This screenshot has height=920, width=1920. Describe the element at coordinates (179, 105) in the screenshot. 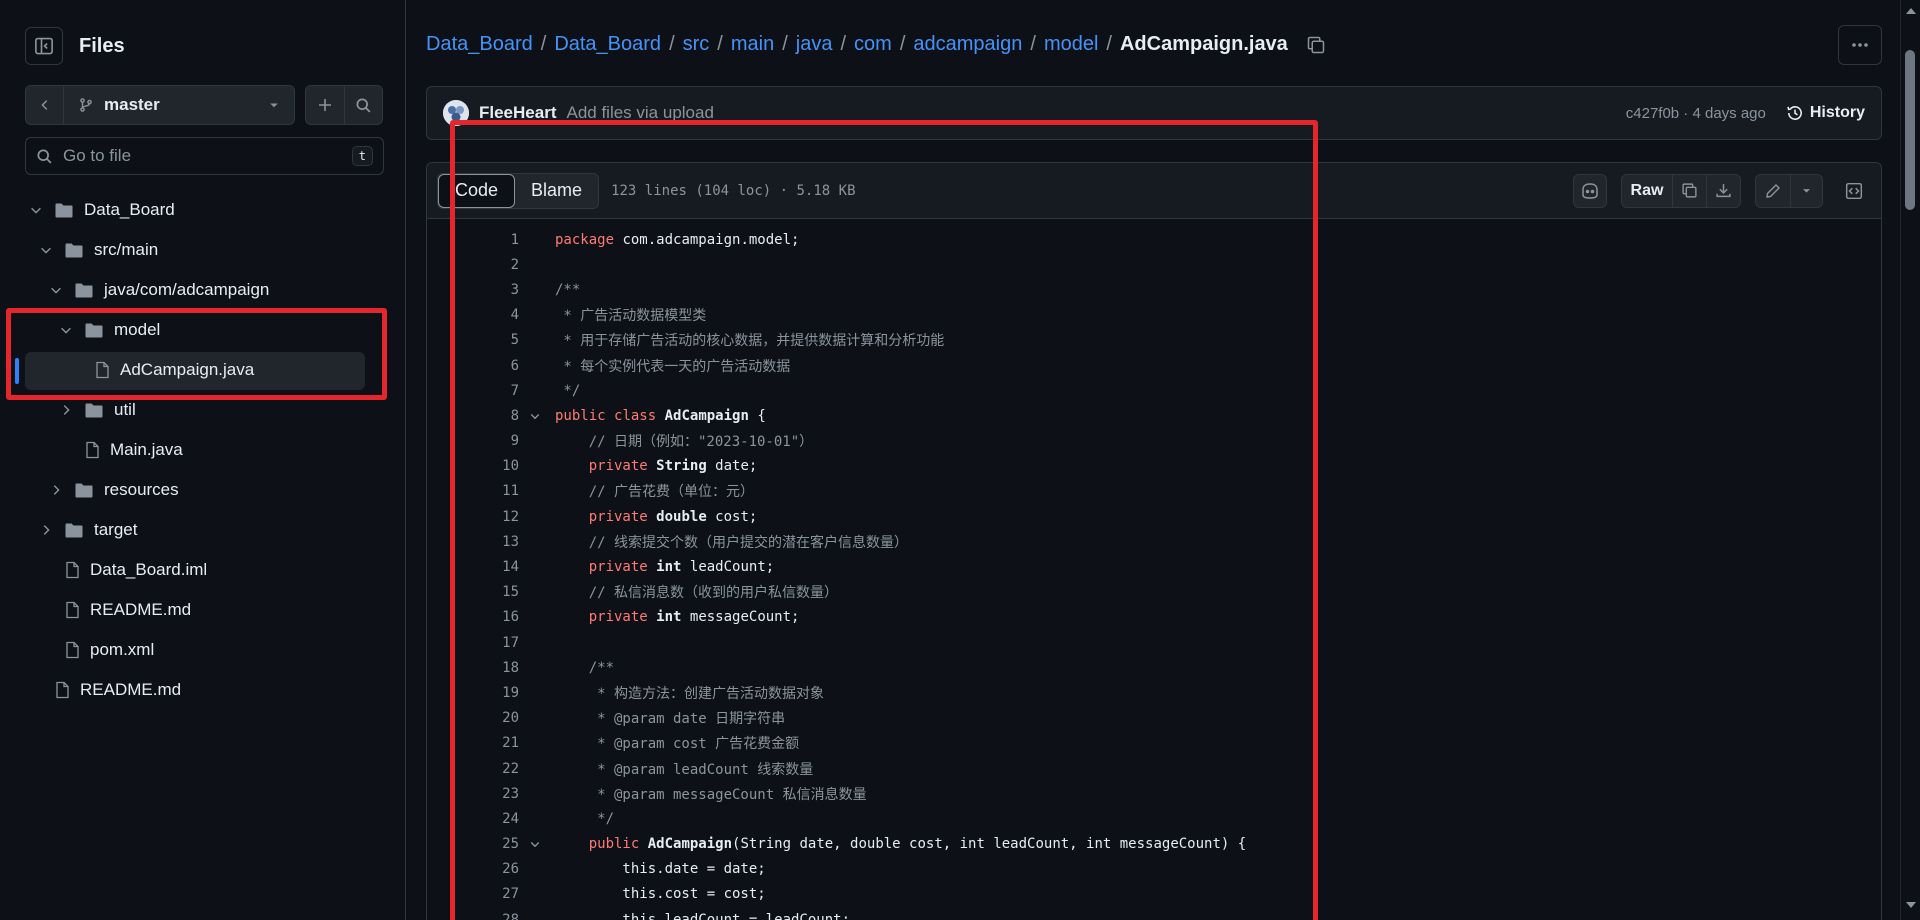

I see `branch-dropdown: master` at that location.